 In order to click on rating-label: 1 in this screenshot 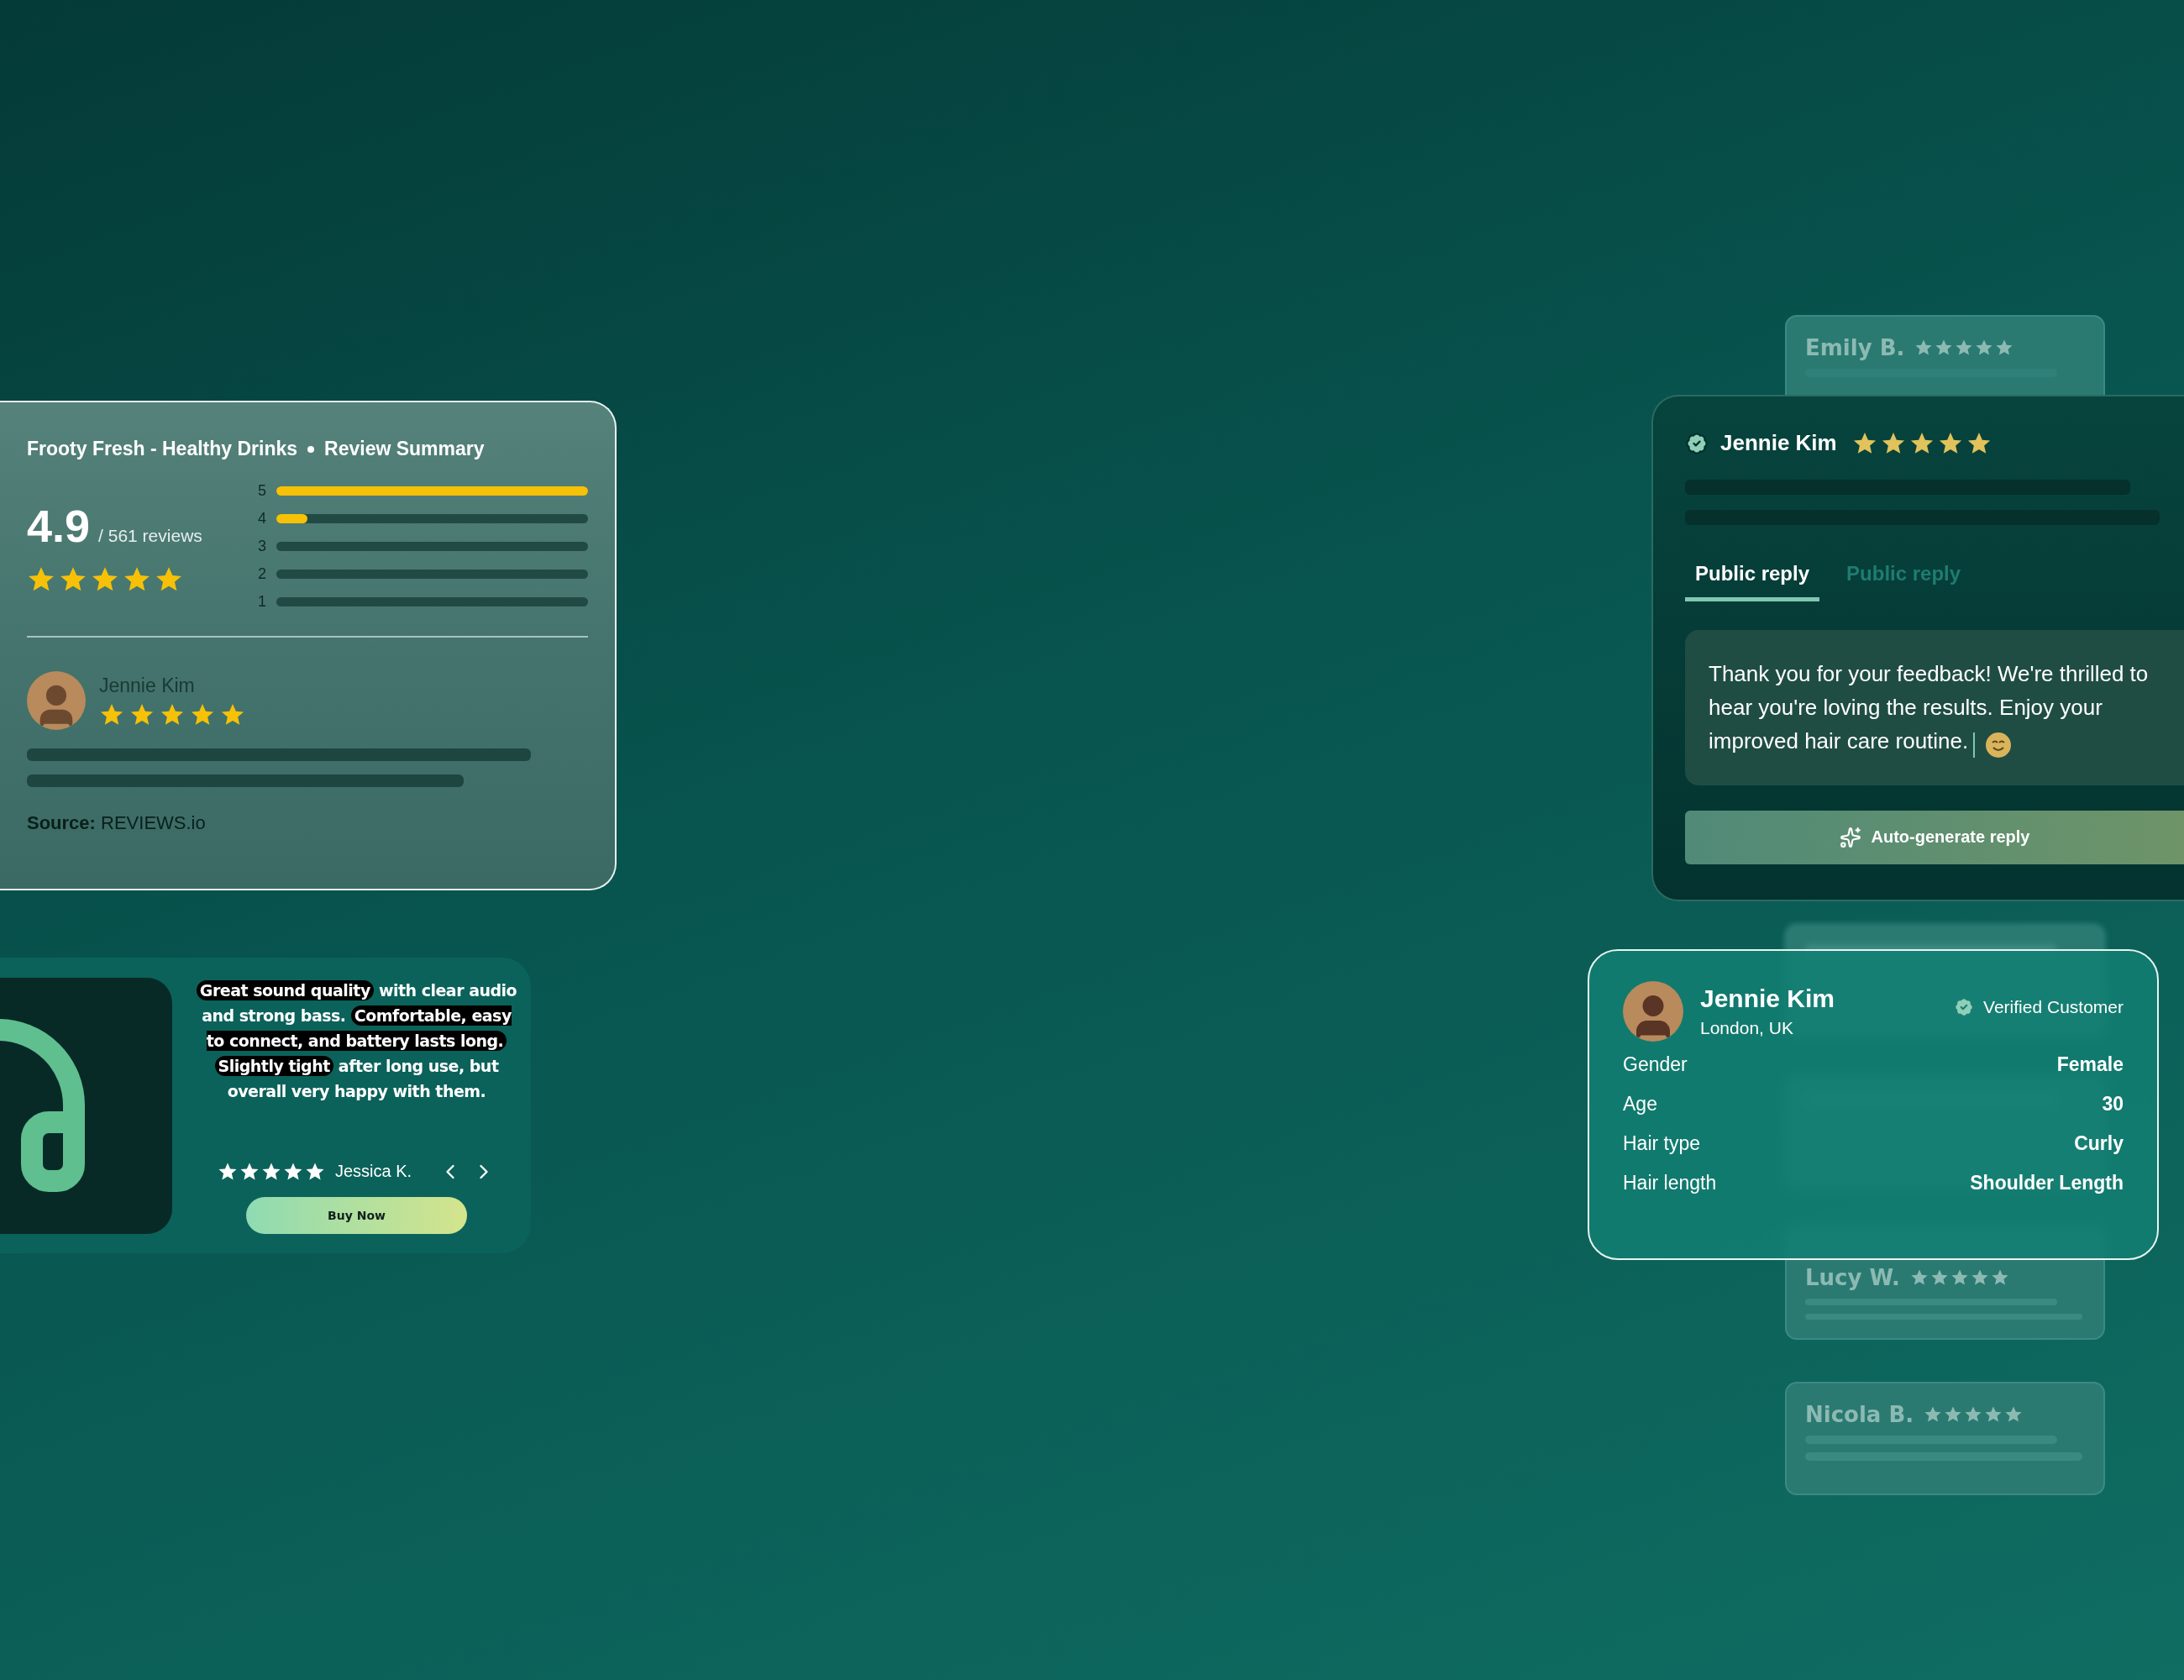, I will do `click(262, 602)`.